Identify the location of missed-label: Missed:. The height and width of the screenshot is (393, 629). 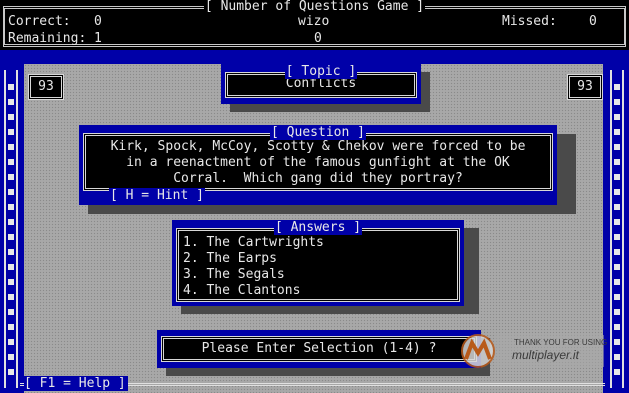
(529, 21).